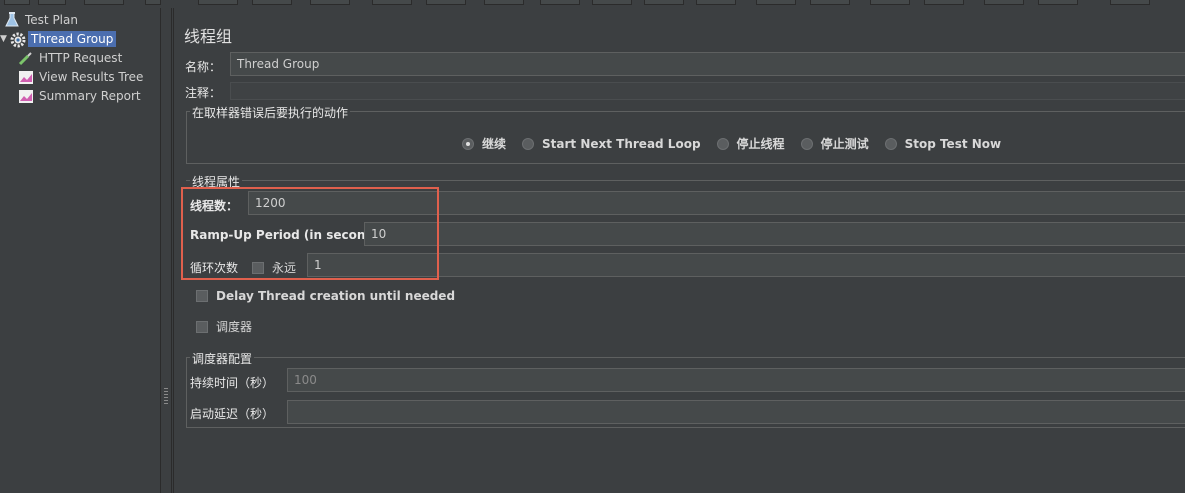  What do you see at coordinates (17, 39) in the screenshot?
I see `gear-icon` at bounding box center [17, 39].